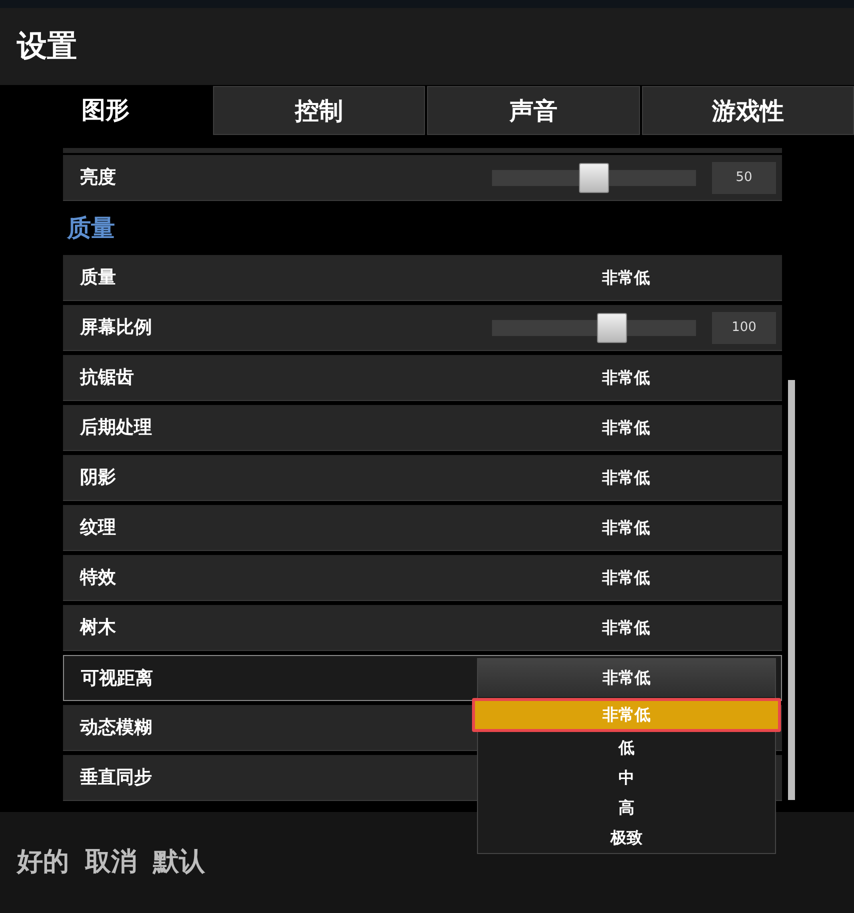 This screenshot has width=854, height=913. Describe the element at coordinates (744, 328) in the screenshot. I see `value-field: 100` at that location.